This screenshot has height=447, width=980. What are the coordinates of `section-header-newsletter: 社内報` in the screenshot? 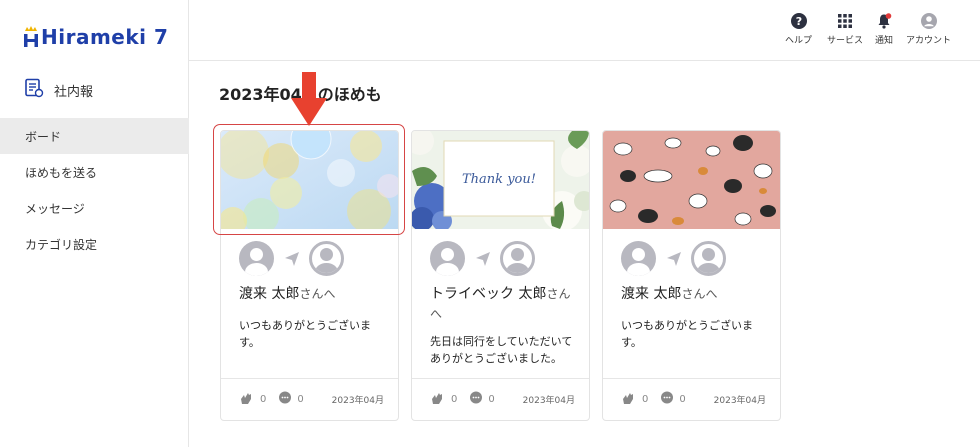 It's located at (58, 90).